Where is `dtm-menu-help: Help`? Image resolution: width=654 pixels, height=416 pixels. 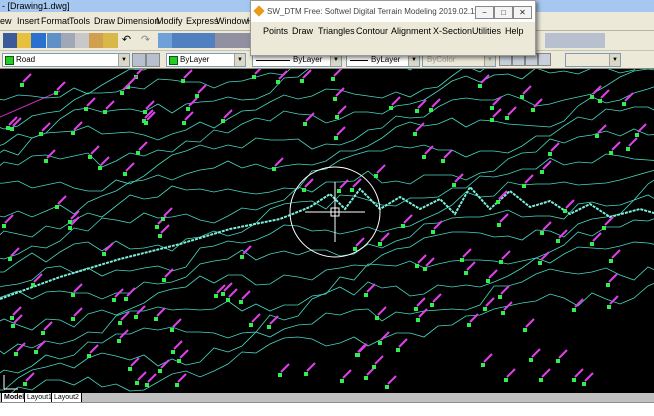 dtm-menu-help: Help is located at coordinates (514, 31).